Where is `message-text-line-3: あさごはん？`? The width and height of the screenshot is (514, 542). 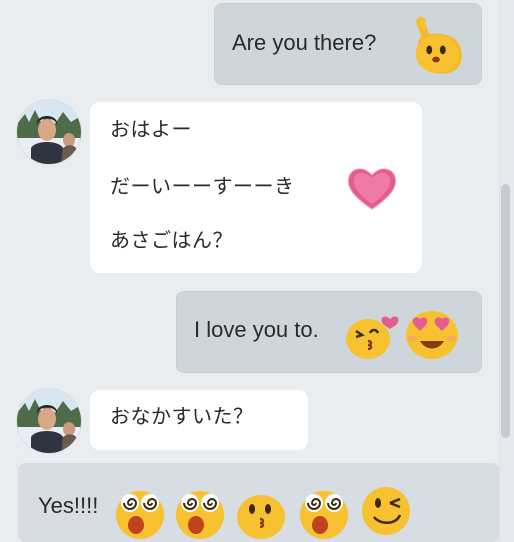 message-text-line-3: あさごはん？ is located at coordinates (171, 240).